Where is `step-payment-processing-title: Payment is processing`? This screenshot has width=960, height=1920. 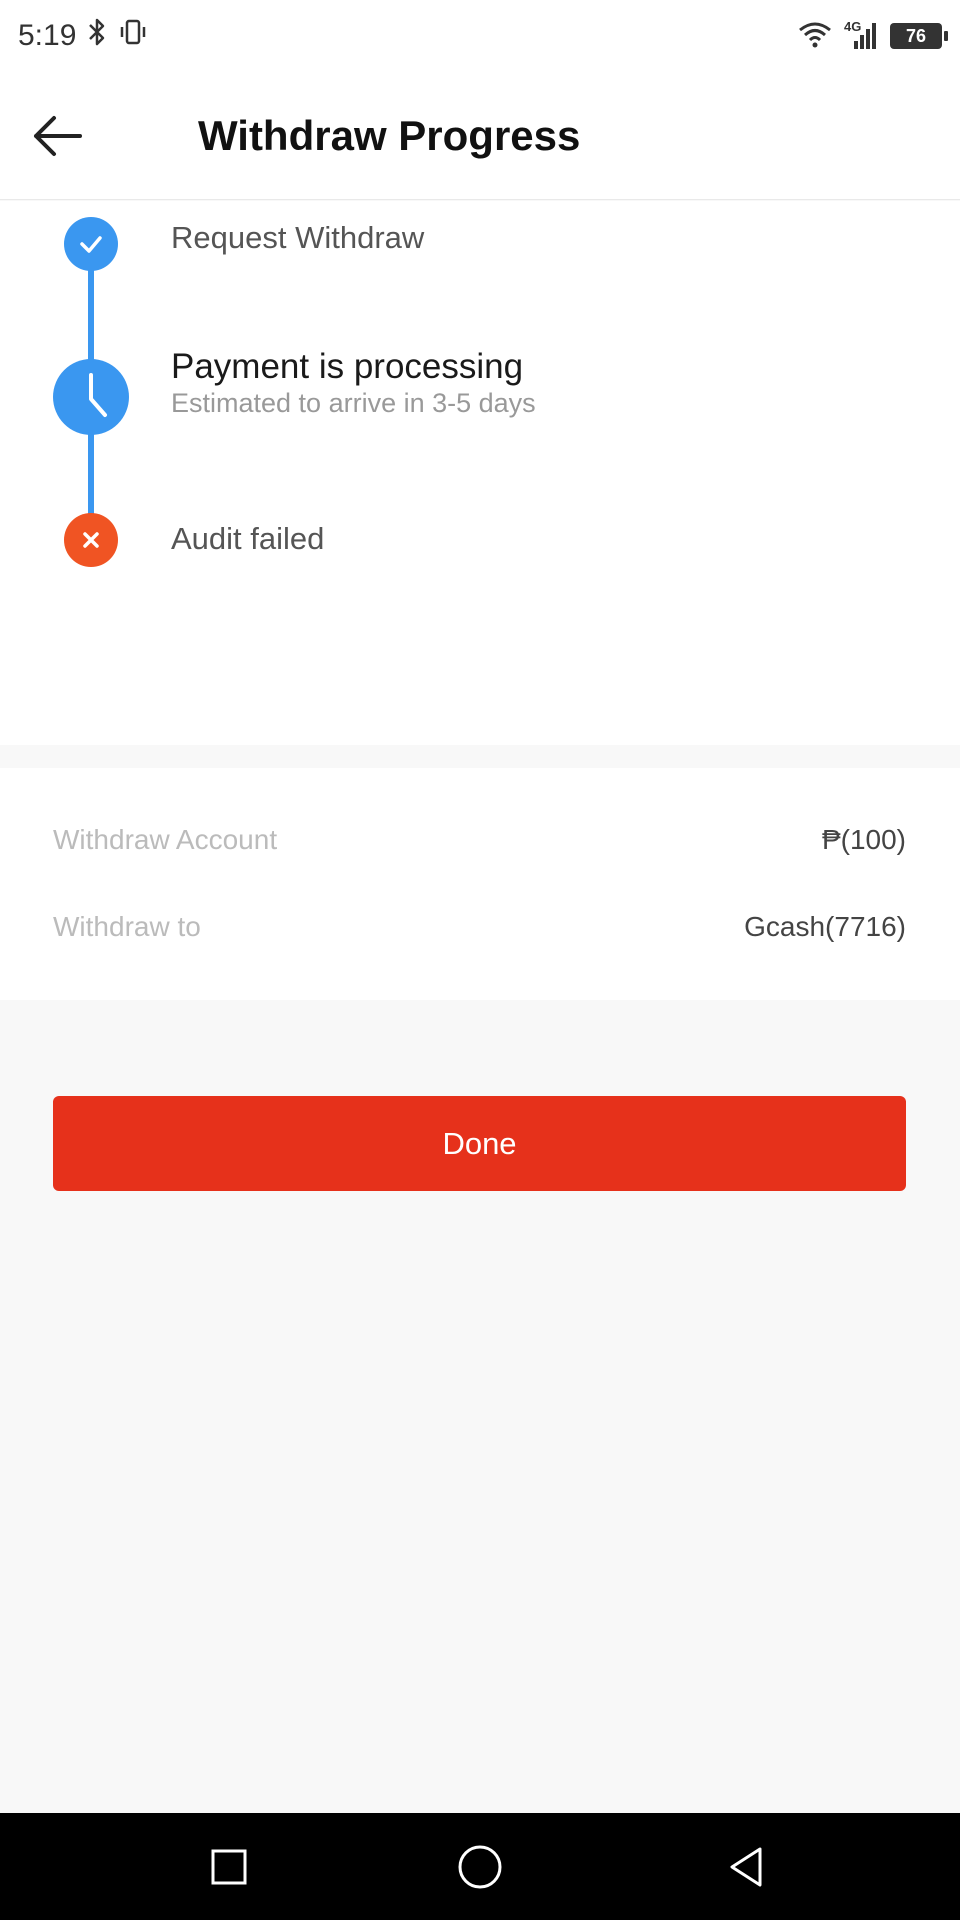
step-payment-processing-title: Payment is processing is located at coordinates (347, 366).